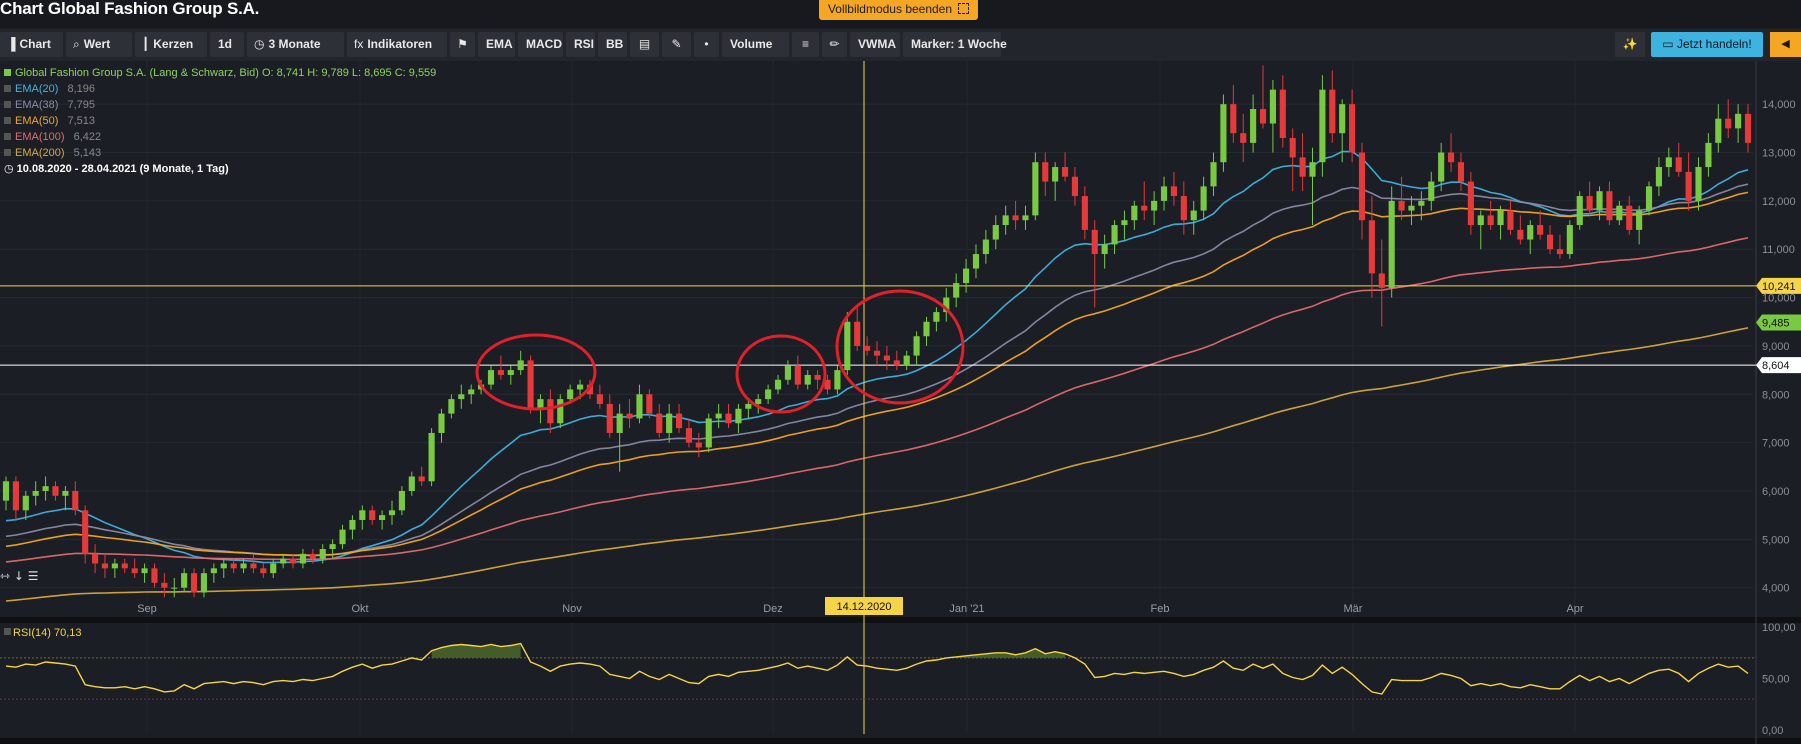 This screenshot has height=744, width=1801. I want to click on x-tick-label: Dez, so click(773, 609).